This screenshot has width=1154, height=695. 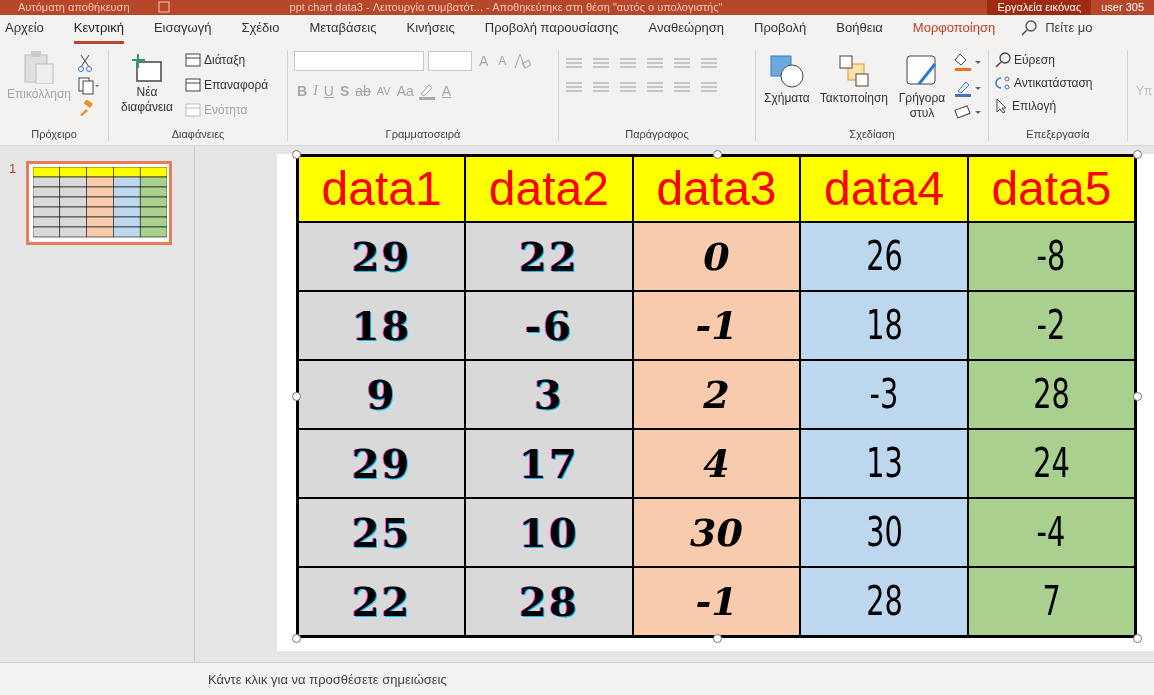 I want to click on format-painter-icon, so click(x=86, y=107).